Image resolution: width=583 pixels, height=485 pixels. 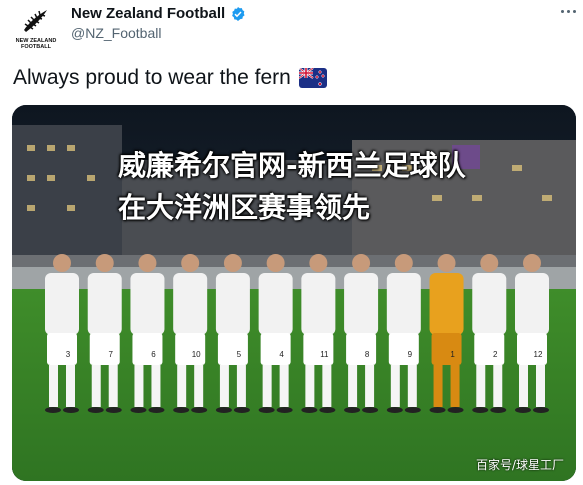 What do you see at coordinates (111, 354) in the screenshot?
I see `jersey-number: 7` at bounding box center [111, 354].